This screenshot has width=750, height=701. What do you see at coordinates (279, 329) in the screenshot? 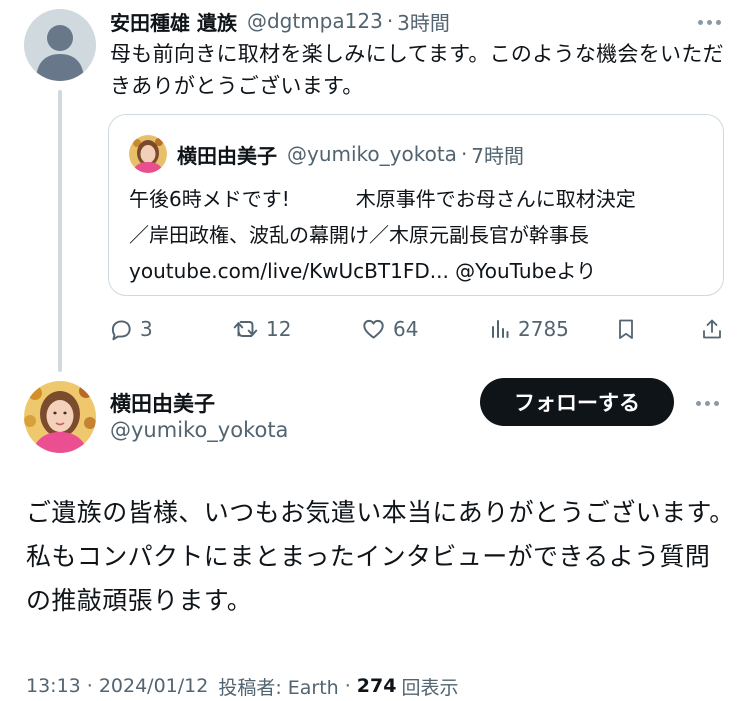
I see `repost-count: 12` at bounding box center [279, 329].